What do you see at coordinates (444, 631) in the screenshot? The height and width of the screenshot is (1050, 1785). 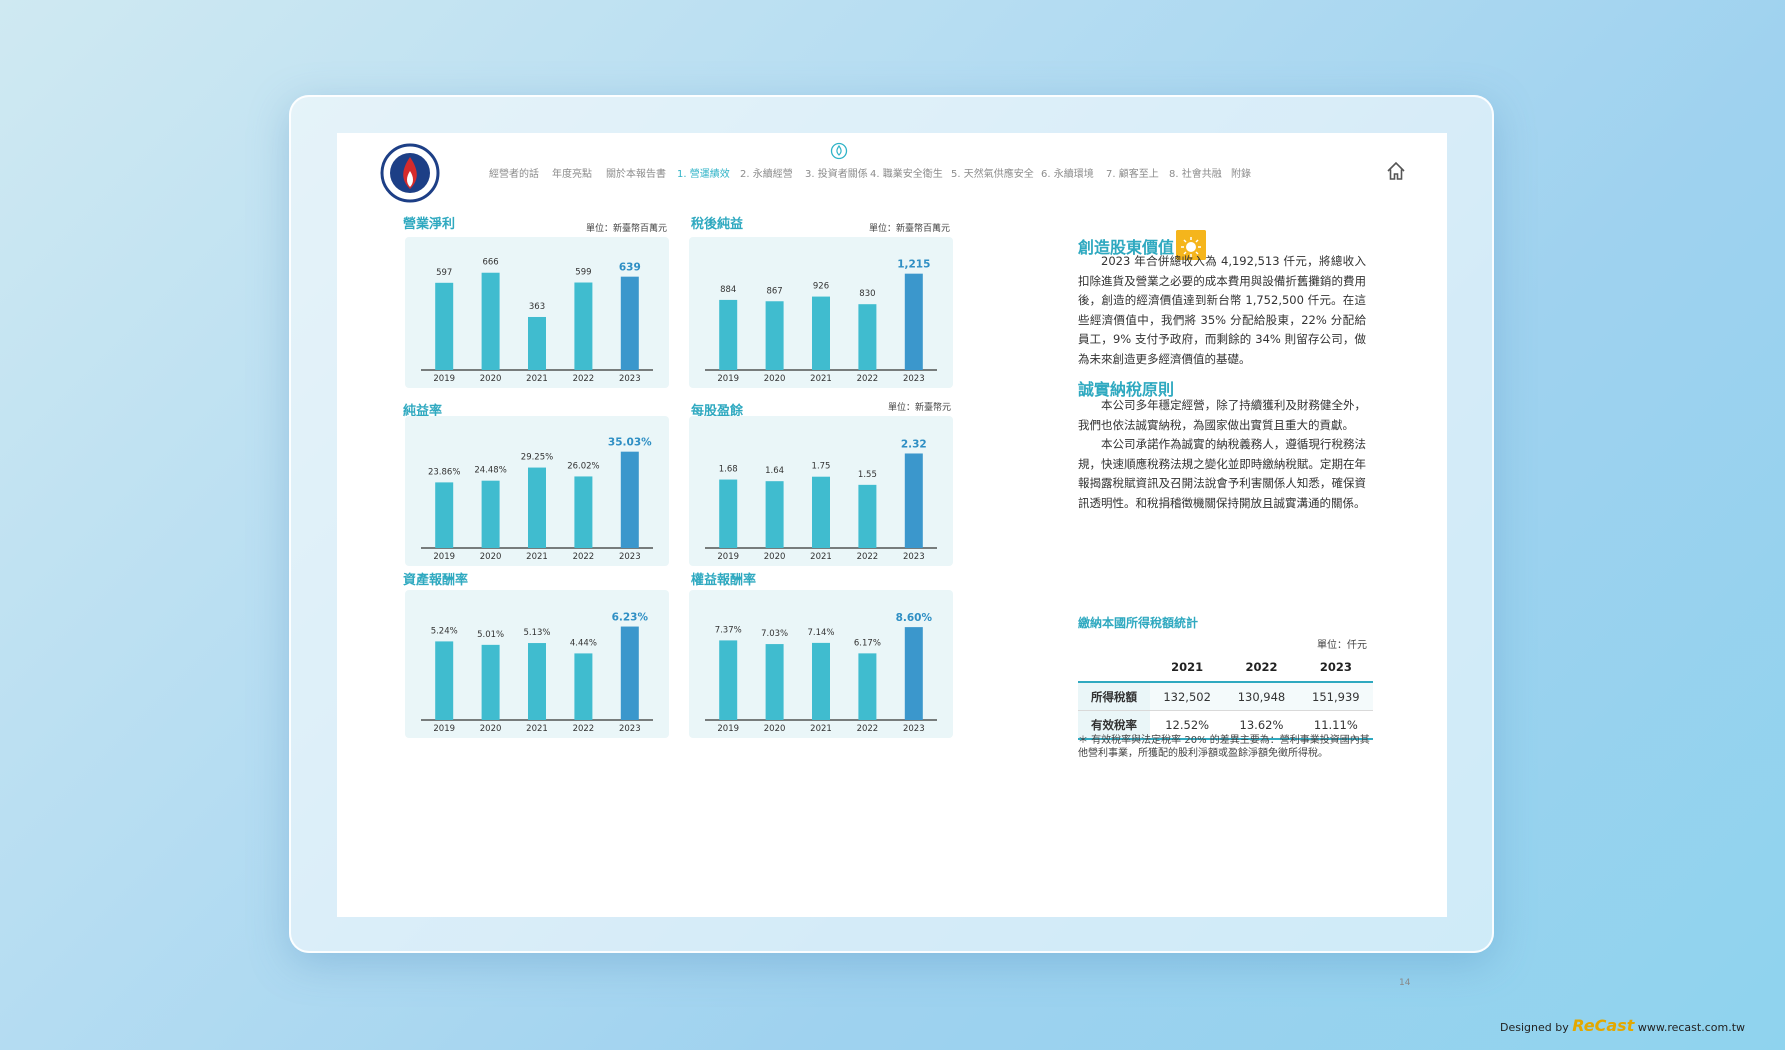 I see `data-label-2019: 5.24%` at bounding box center [444, 631].